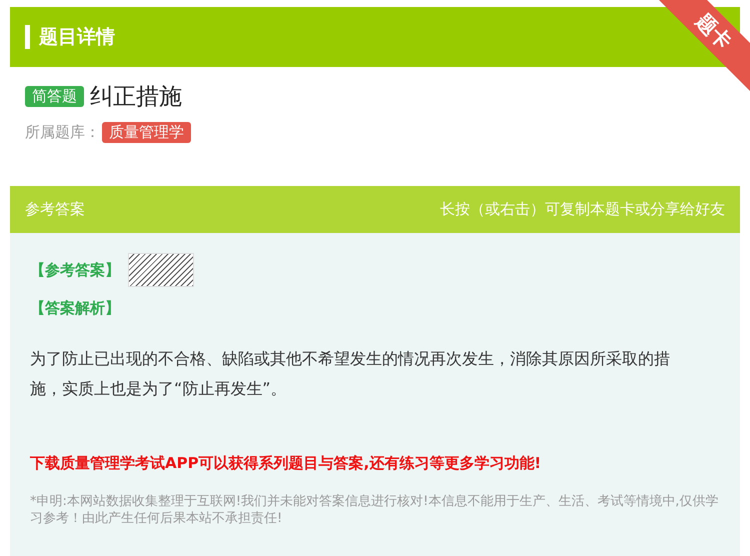  Describe the element at coordinates (146, 132) in the screenshot. I see `library-tag: 质量管理学` at that location.